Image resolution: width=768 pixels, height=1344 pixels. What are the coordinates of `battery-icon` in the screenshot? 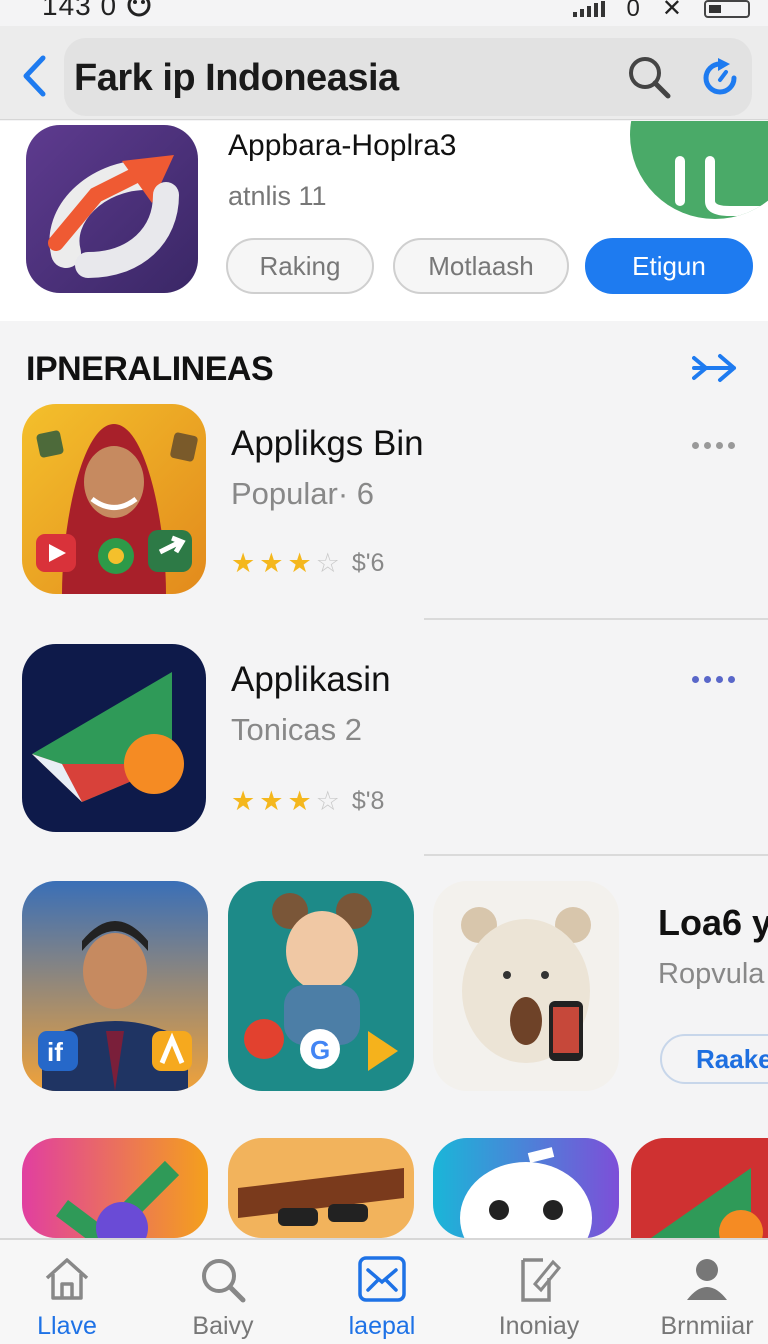 It's located at (727, 9).